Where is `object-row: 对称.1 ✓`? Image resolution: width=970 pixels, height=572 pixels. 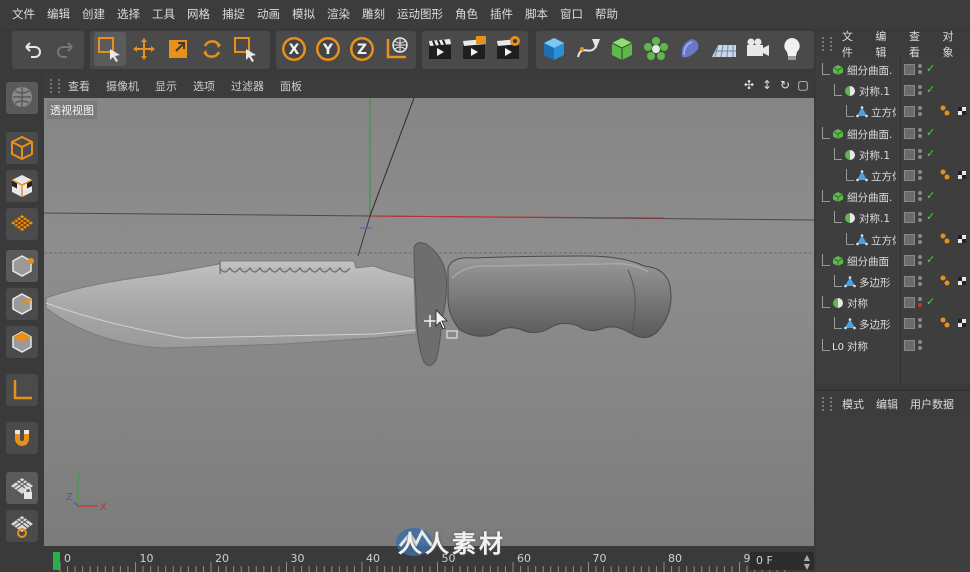 object-row: 对称.1 ✓ is located at coordinates (893, 91).